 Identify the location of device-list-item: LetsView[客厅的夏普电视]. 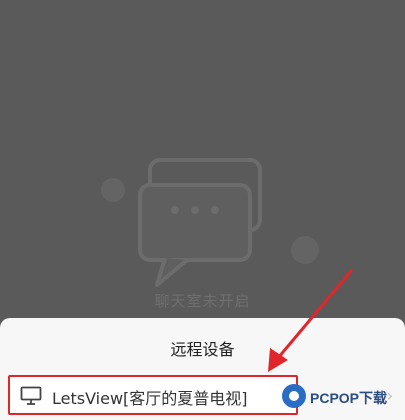
(153, 395).